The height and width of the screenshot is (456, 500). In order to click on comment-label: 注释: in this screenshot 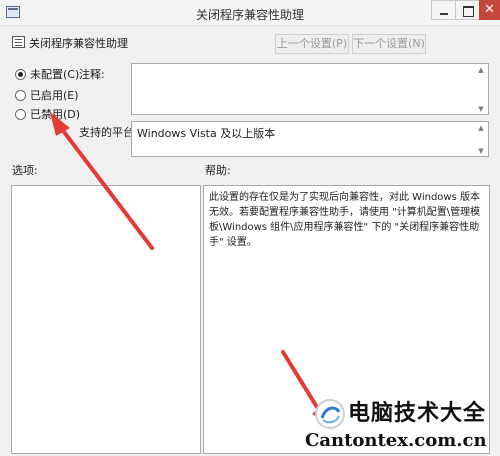, I will do `click(92, 74)`.